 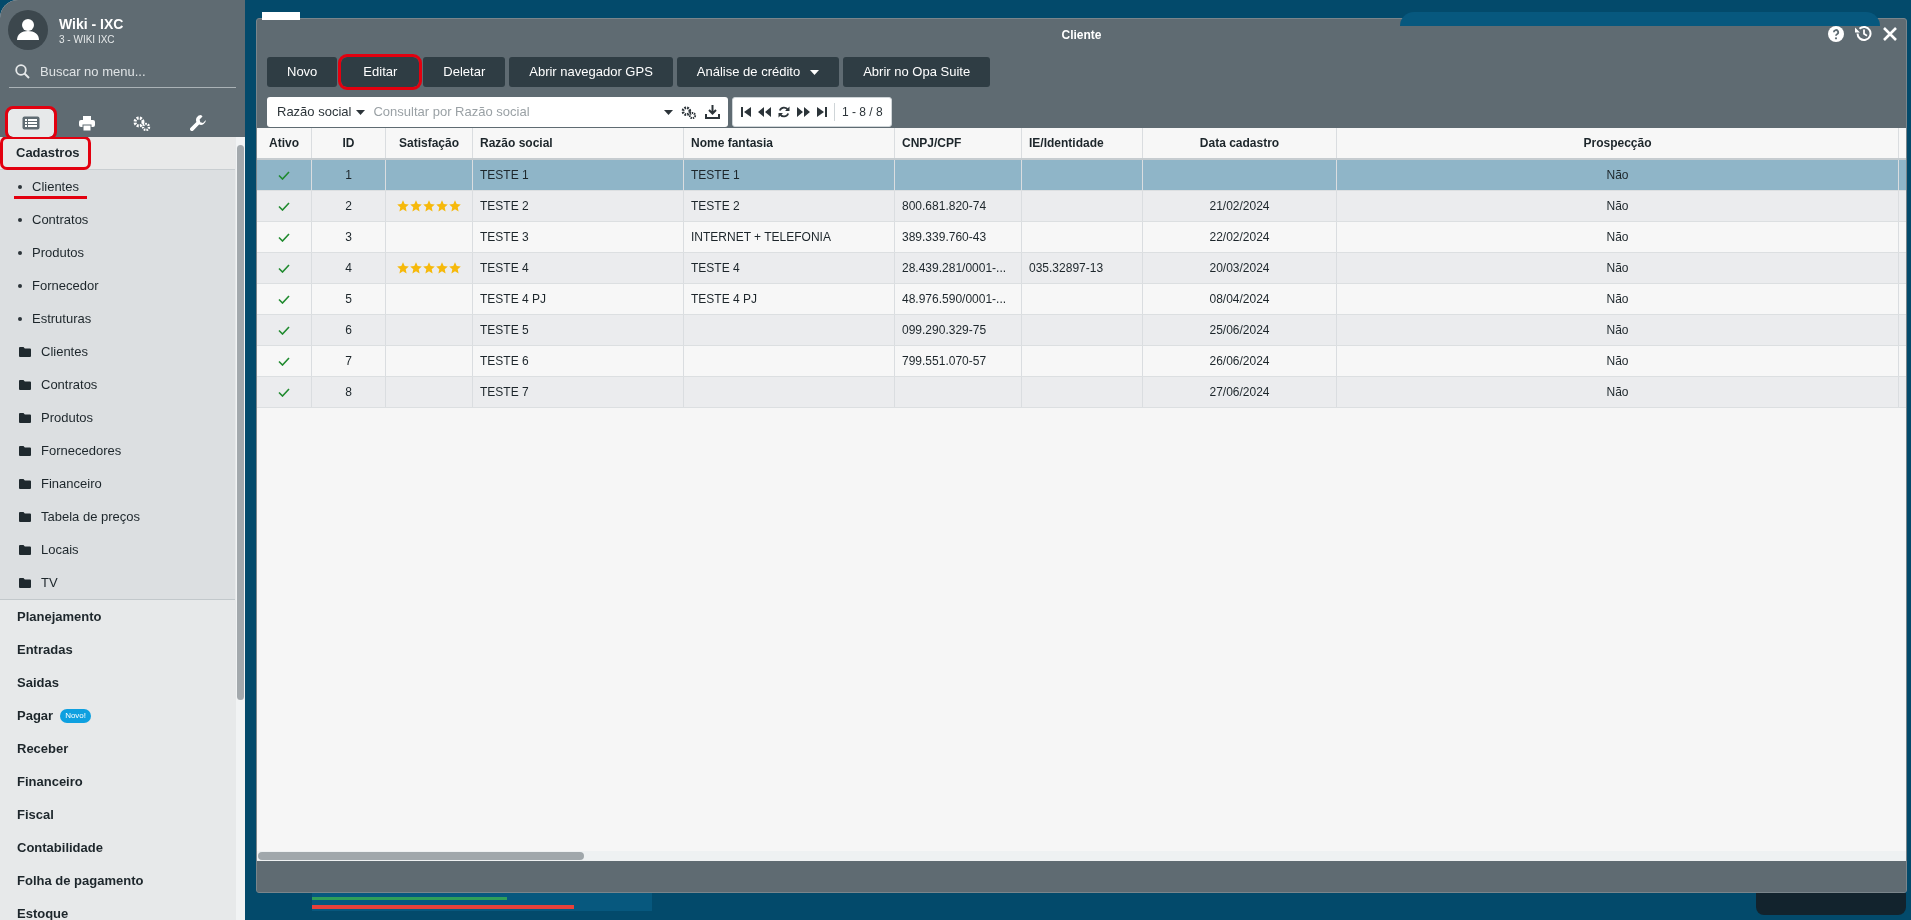 I want to click on table-cell-text: 800.681.820-74, so click(x=944, y=206).